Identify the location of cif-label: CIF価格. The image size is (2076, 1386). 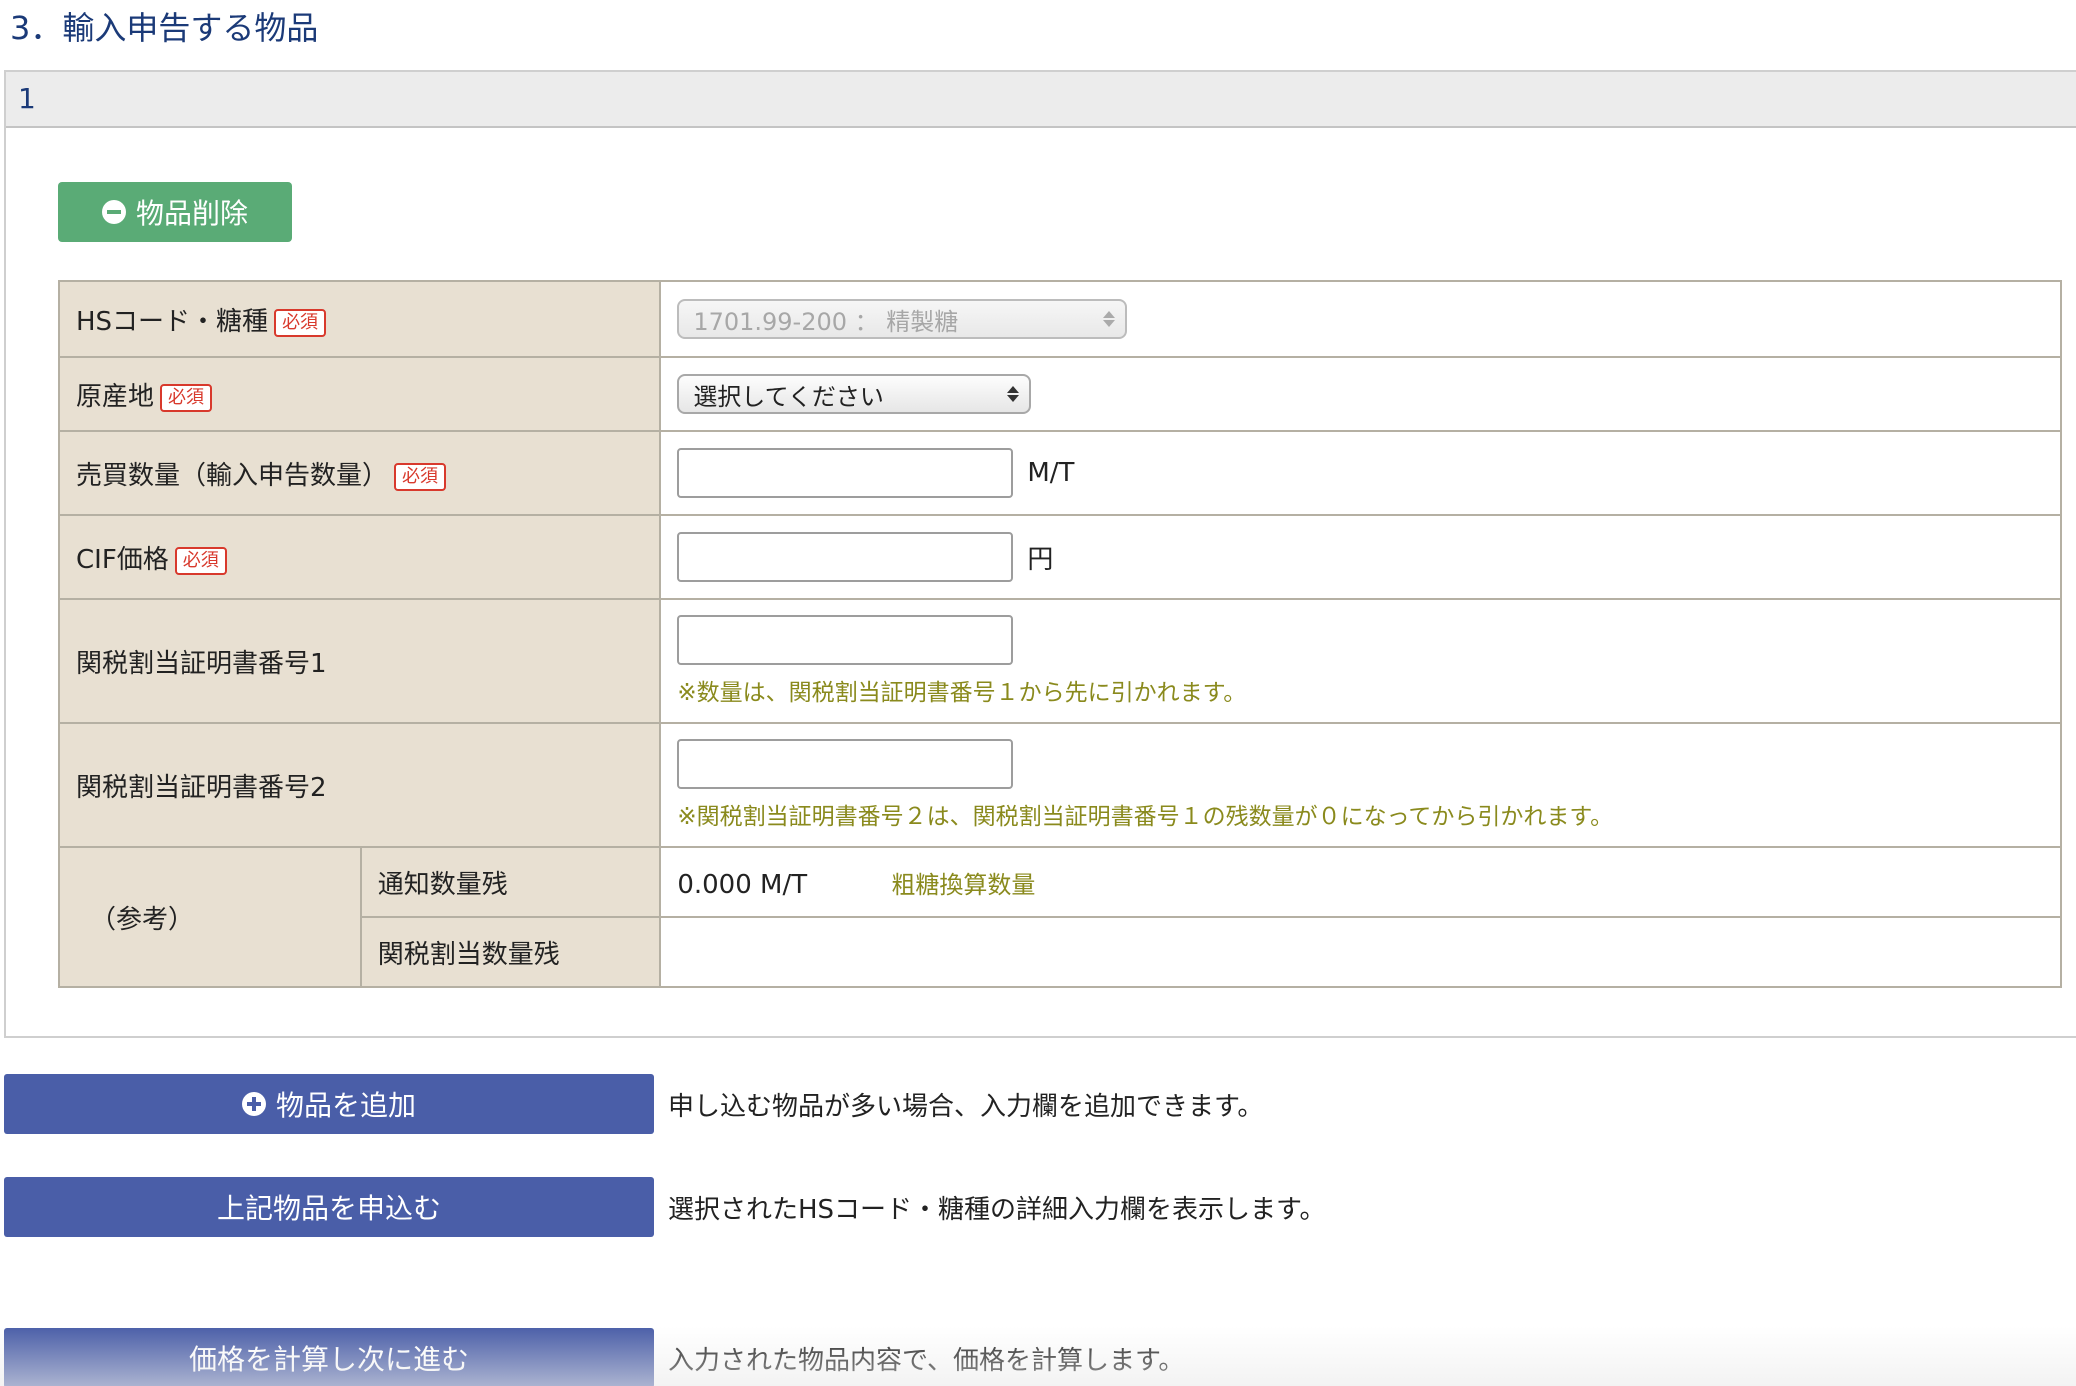
(122, 559).